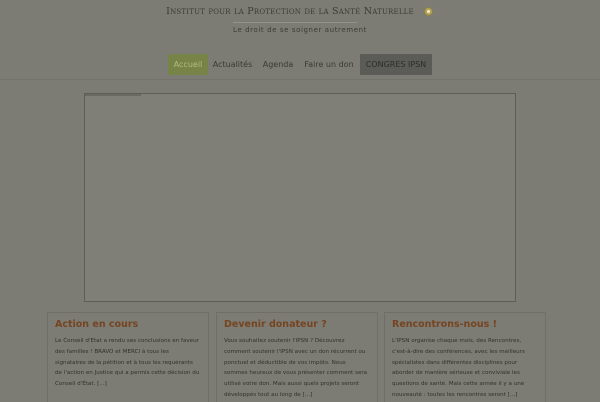 The height and width of the screenshot is (402, 600). What do you see at coordinates (300, 30) in the screenshot?
I see `site-tagline: Le droit de se soigner autrement` at bounding box center [300, 30].